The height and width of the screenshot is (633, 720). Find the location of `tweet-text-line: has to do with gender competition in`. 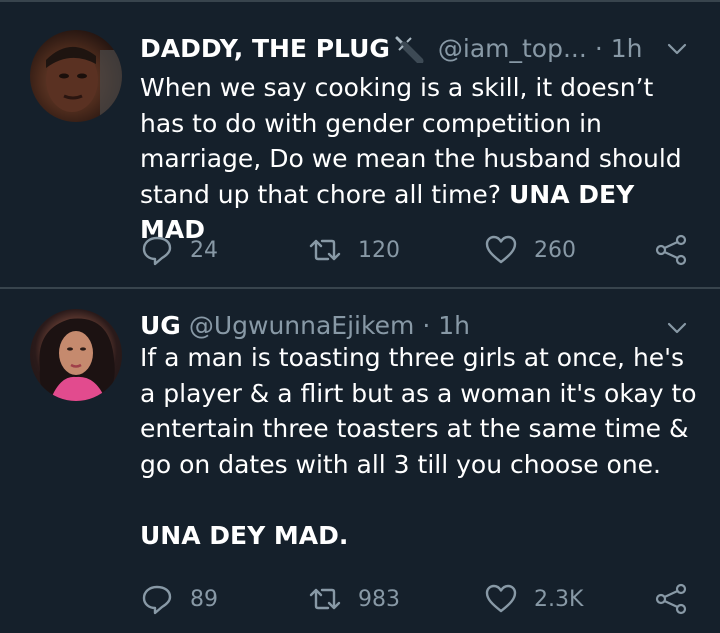

tweet-text-line: has to do with gender competition in is located at coordinates (371, 123).